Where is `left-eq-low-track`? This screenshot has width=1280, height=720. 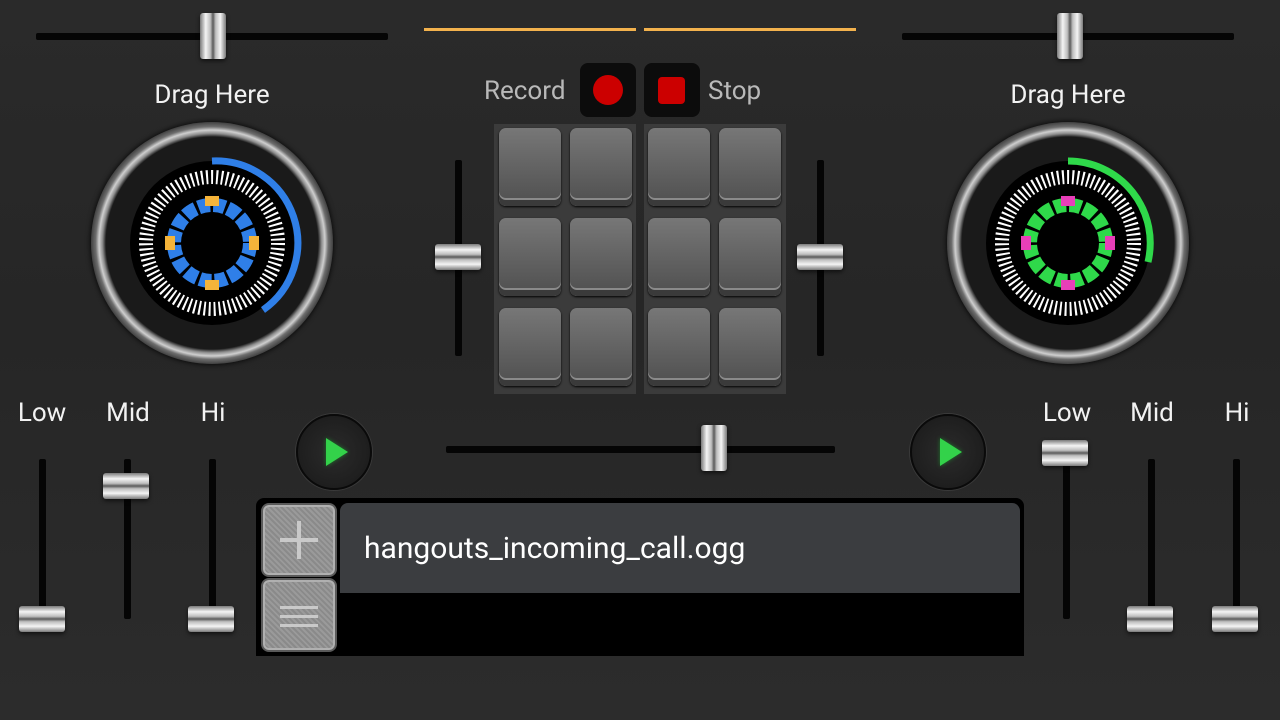 left-eq-low-track is located at coordinates (42, 539).